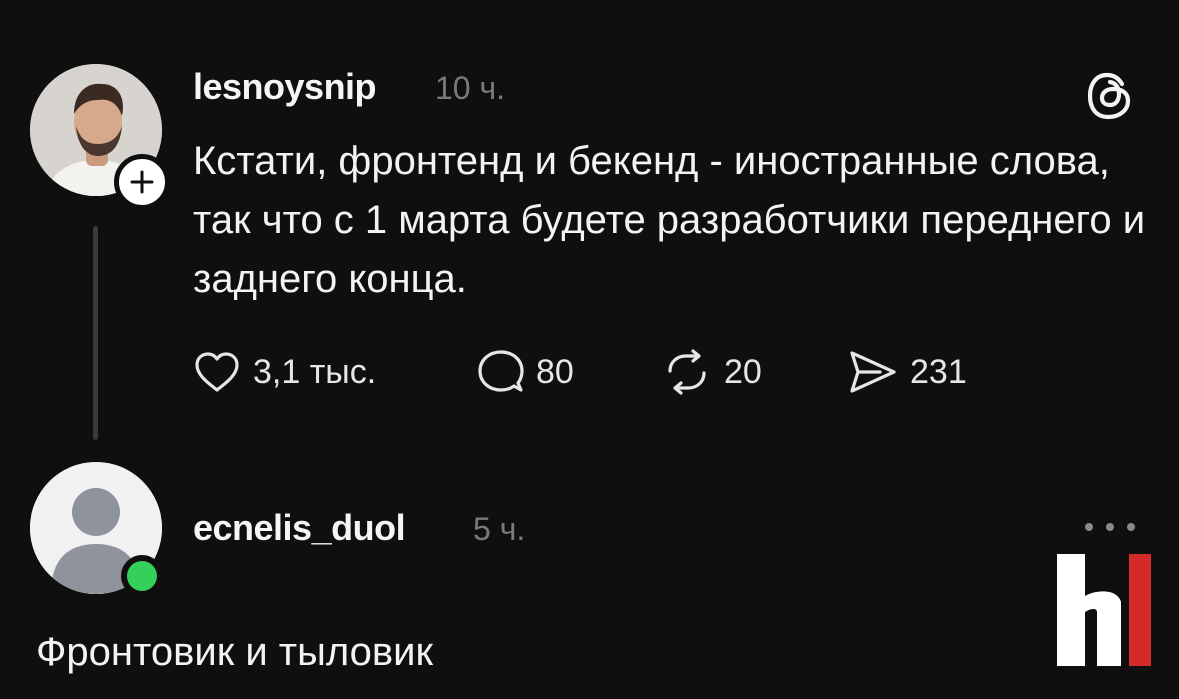  Describe the element at coordinates (687, 372) in the screenshot. I see `repost-icon` at that location.